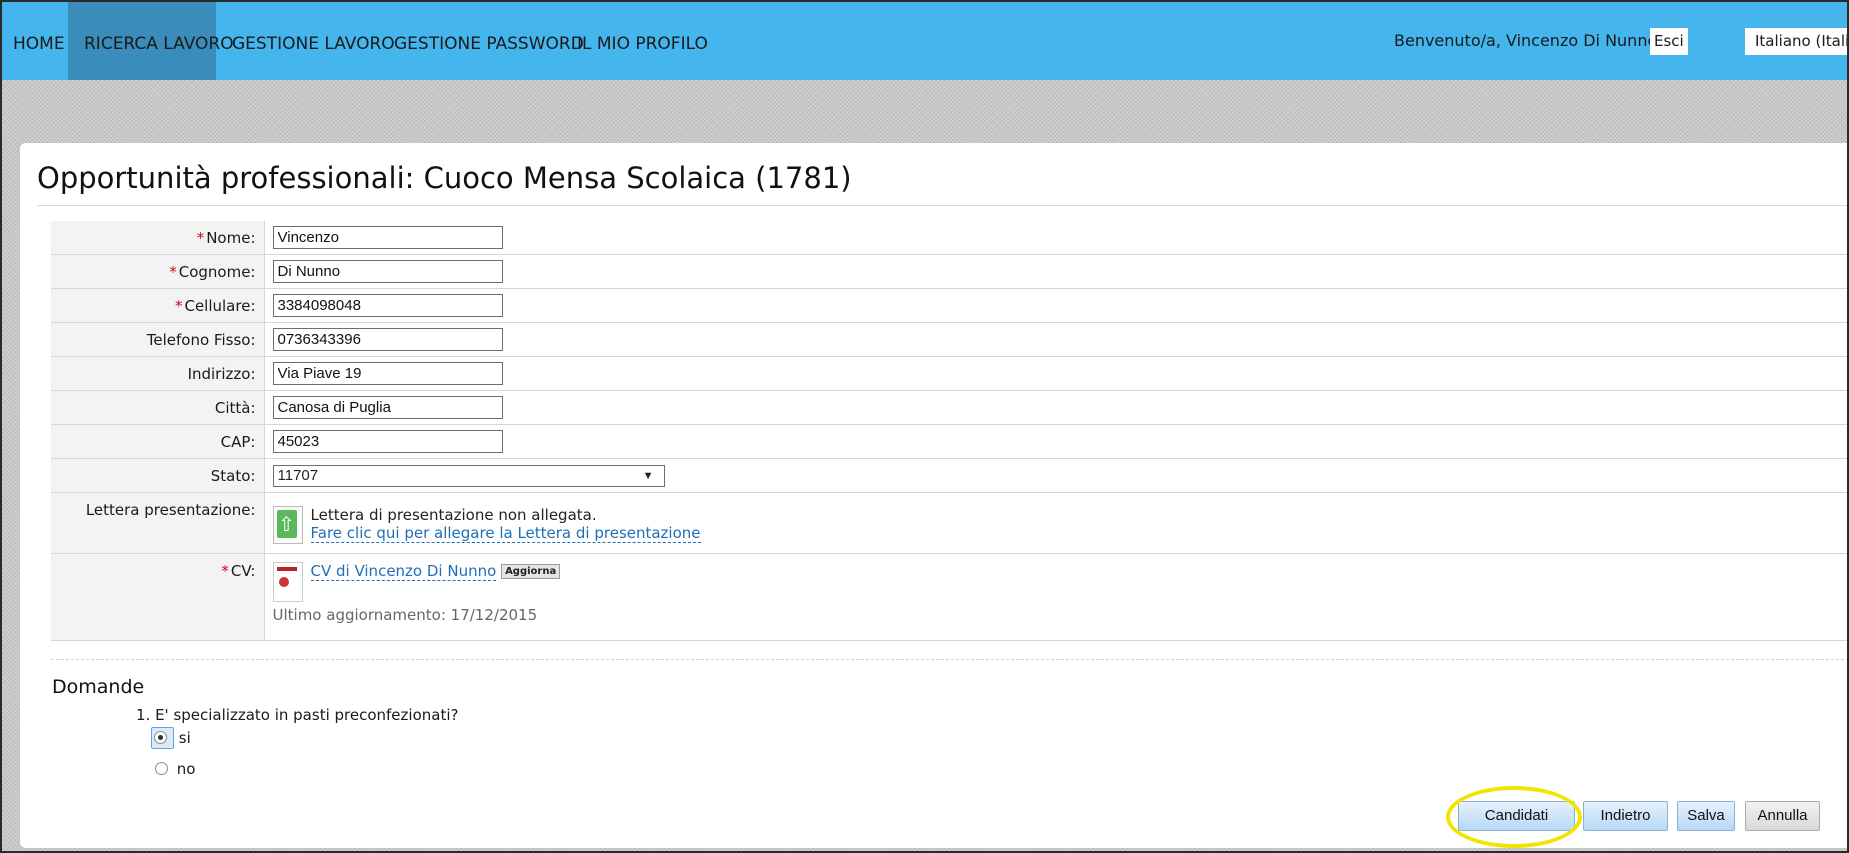 The image size is (1849, 853). I want to click on nome-input, so click(387, 237).